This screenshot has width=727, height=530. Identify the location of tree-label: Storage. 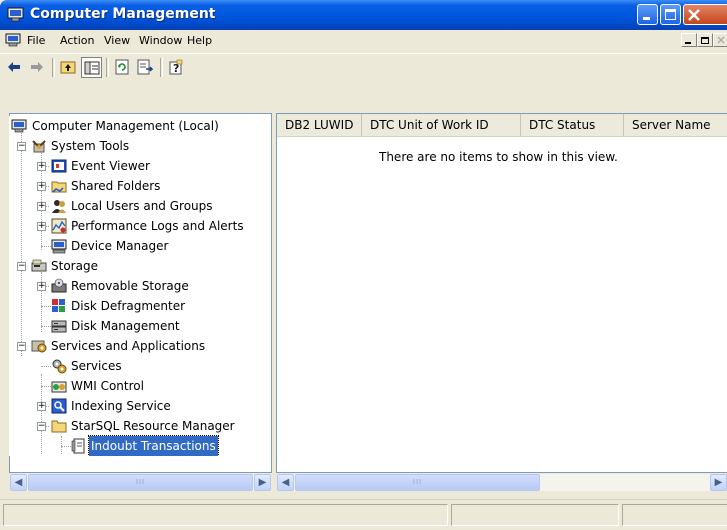
(74, 266).